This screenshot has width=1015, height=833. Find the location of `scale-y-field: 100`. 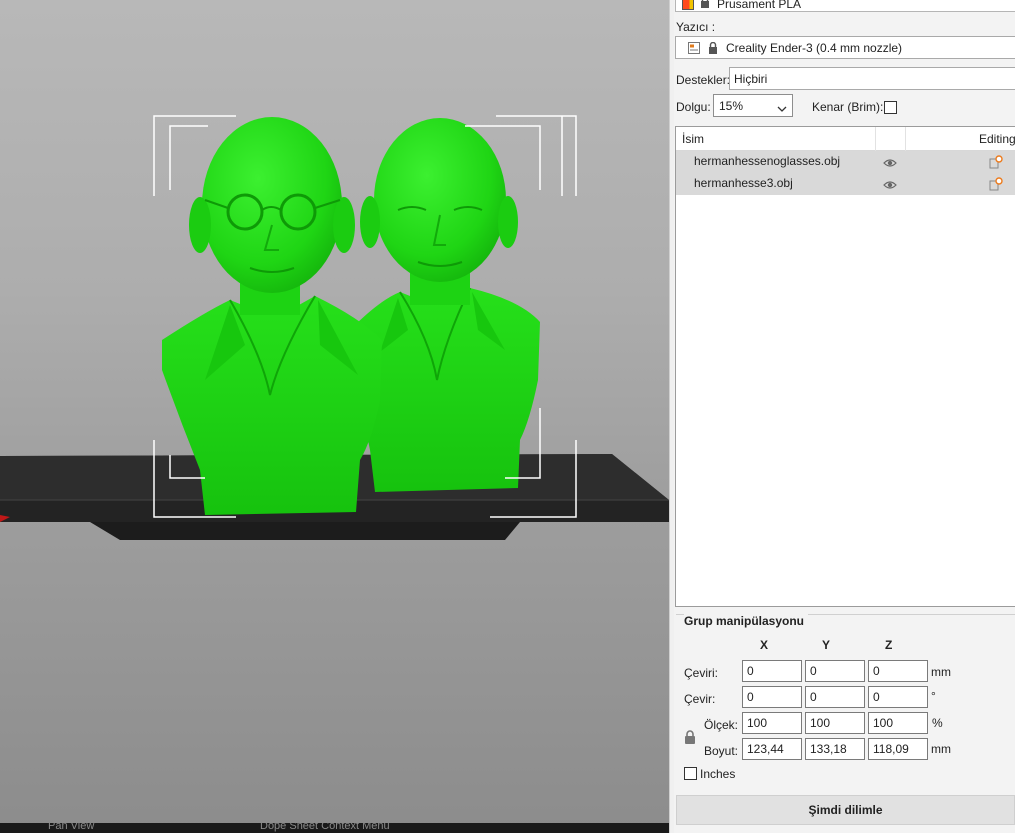

scale-y-field: 100 is located at coordinates (835, 723).